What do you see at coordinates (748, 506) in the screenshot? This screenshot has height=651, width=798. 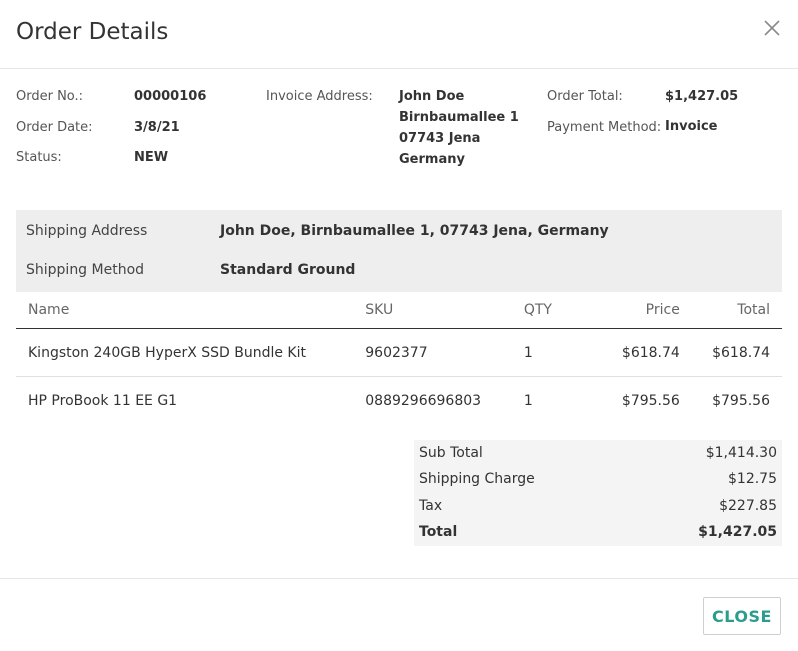 I see `tax-value: $227.85` at bounding box center [748, 506].